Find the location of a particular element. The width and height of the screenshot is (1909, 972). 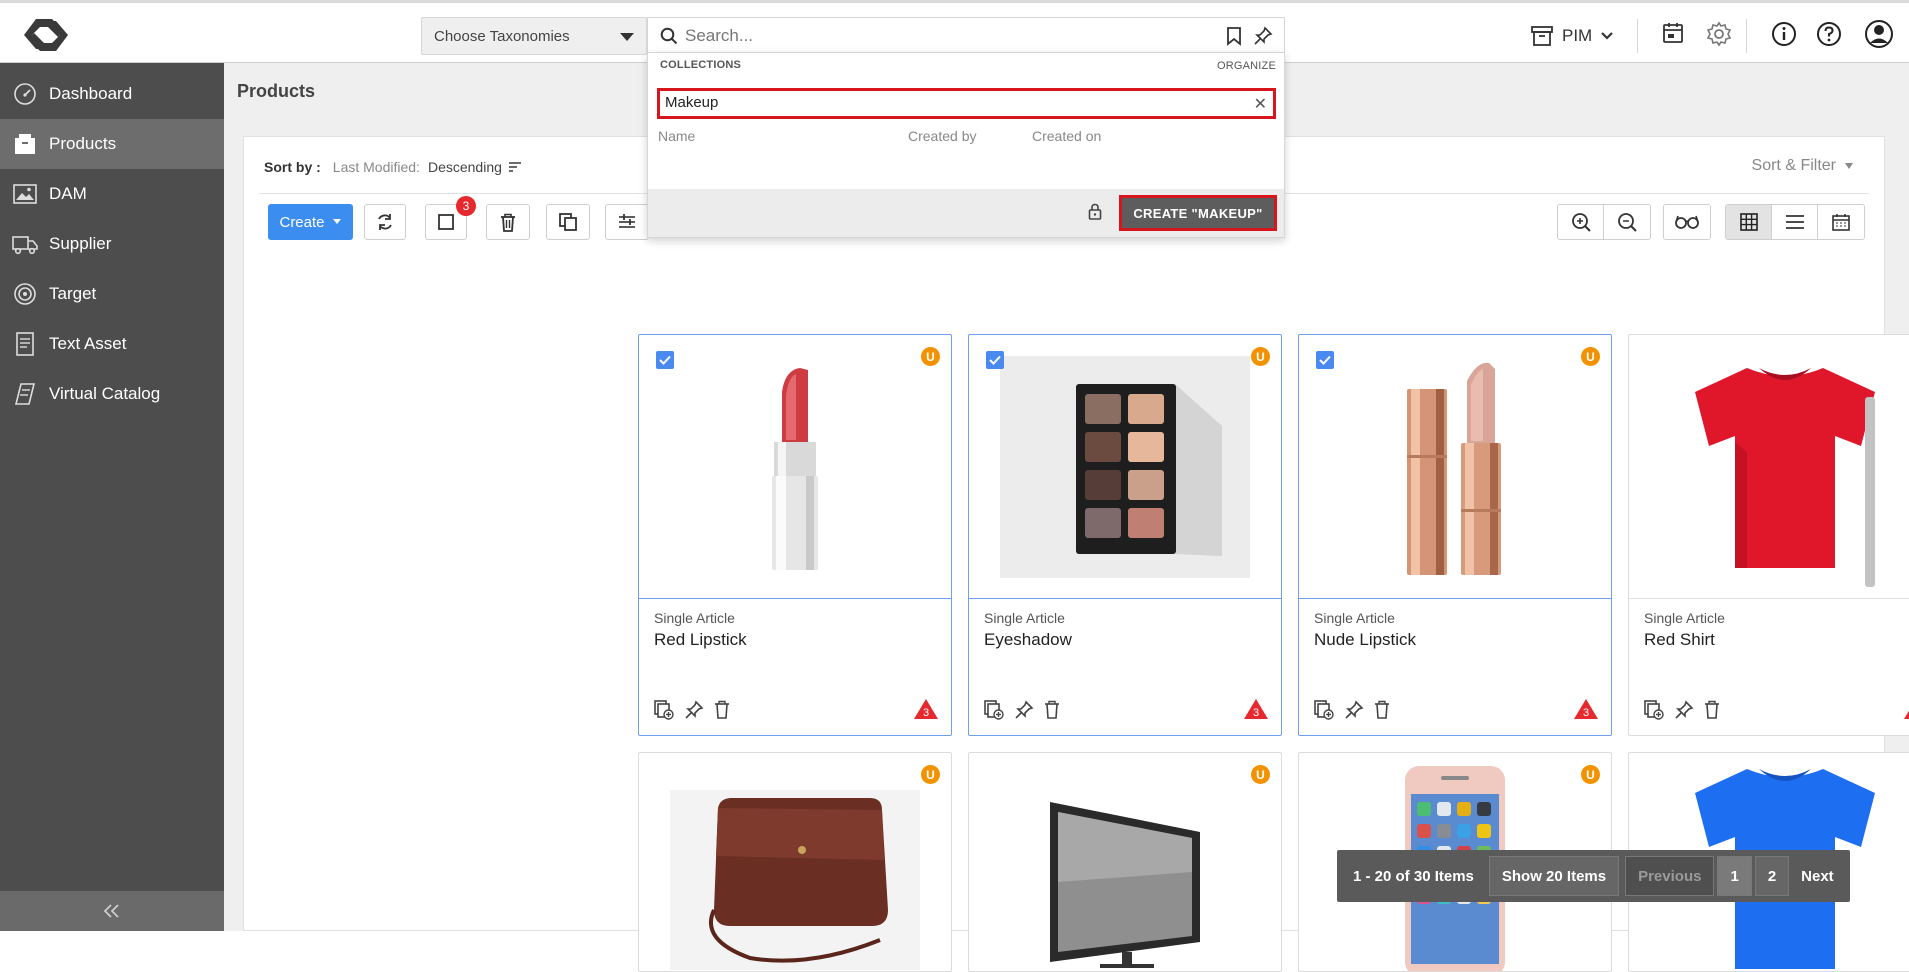

adjust-button is located at coordinates (627, 222).